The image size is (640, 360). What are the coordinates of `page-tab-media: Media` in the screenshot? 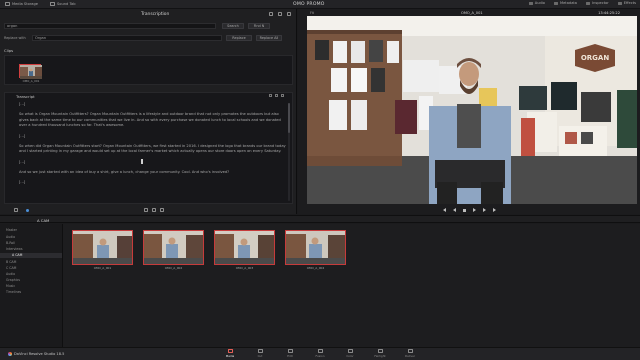 It's located at (230, 354).